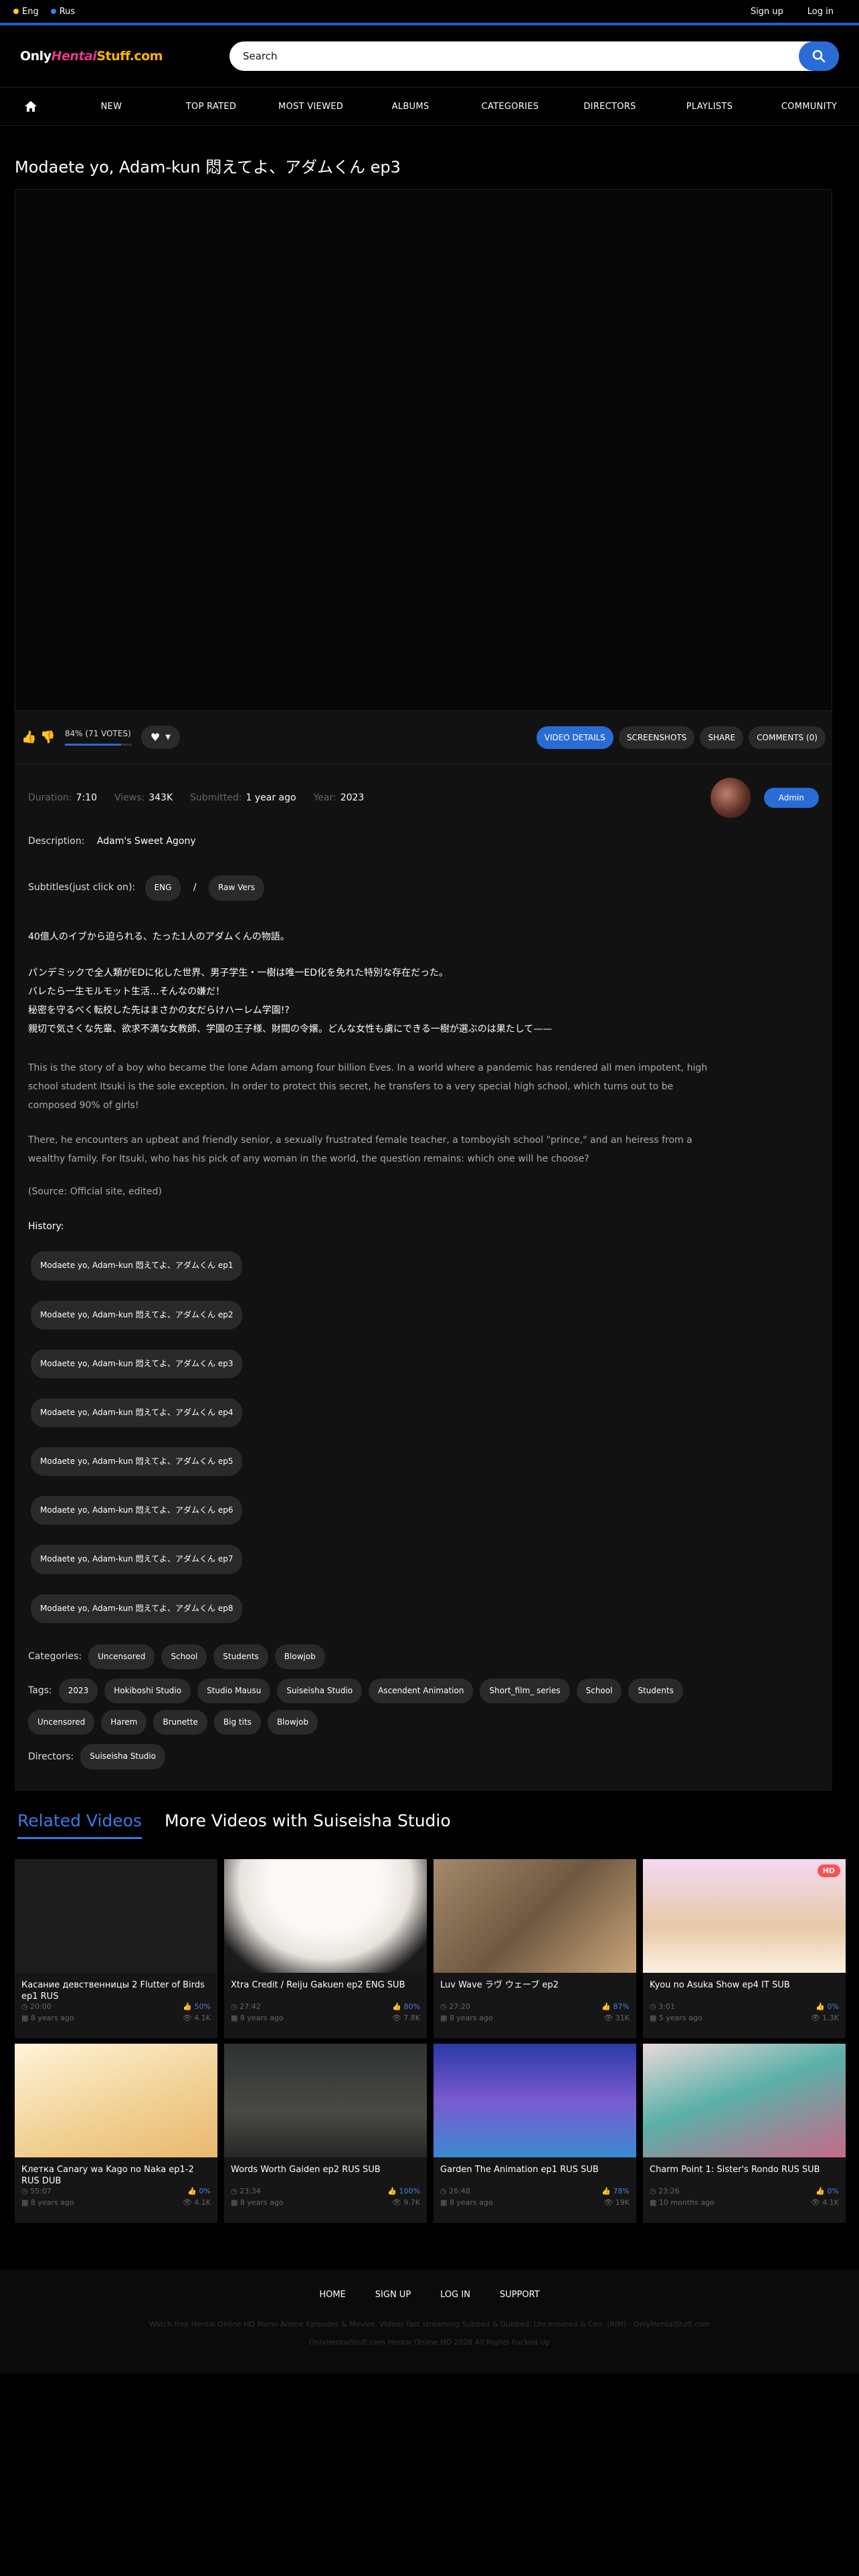 The height and width of the screenshot is (2576, 859). What do you see at coordinates (599, 1691) in the screenshot?
I see `tag-school: School` at bounding box center [599, 1691].